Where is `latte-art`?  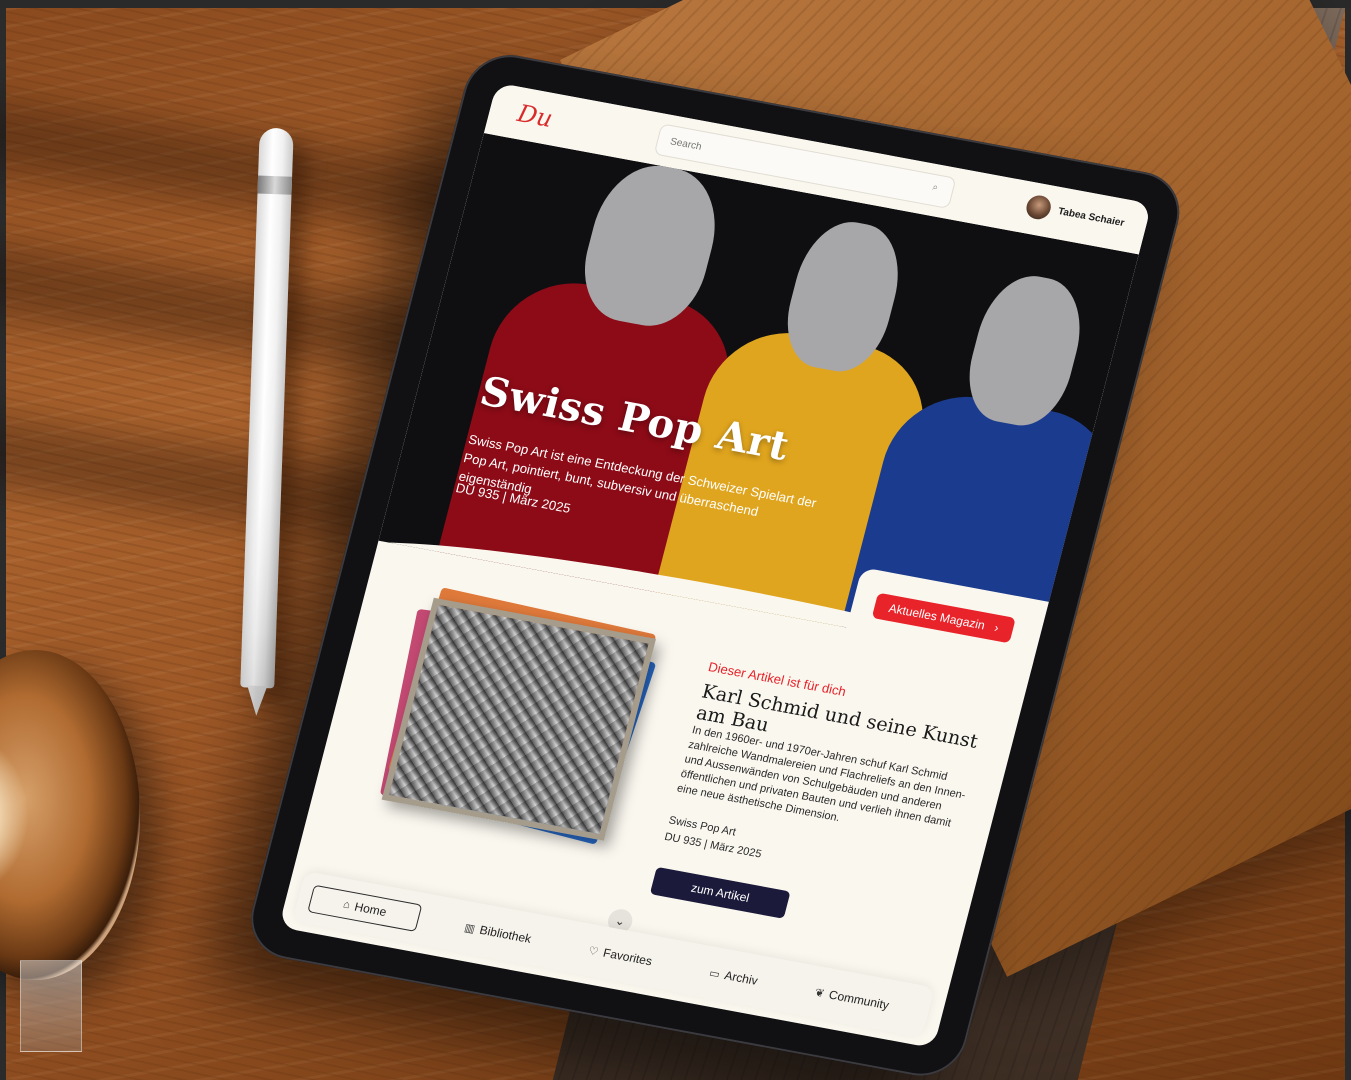
latte-art is located at coordinates (20, 815).